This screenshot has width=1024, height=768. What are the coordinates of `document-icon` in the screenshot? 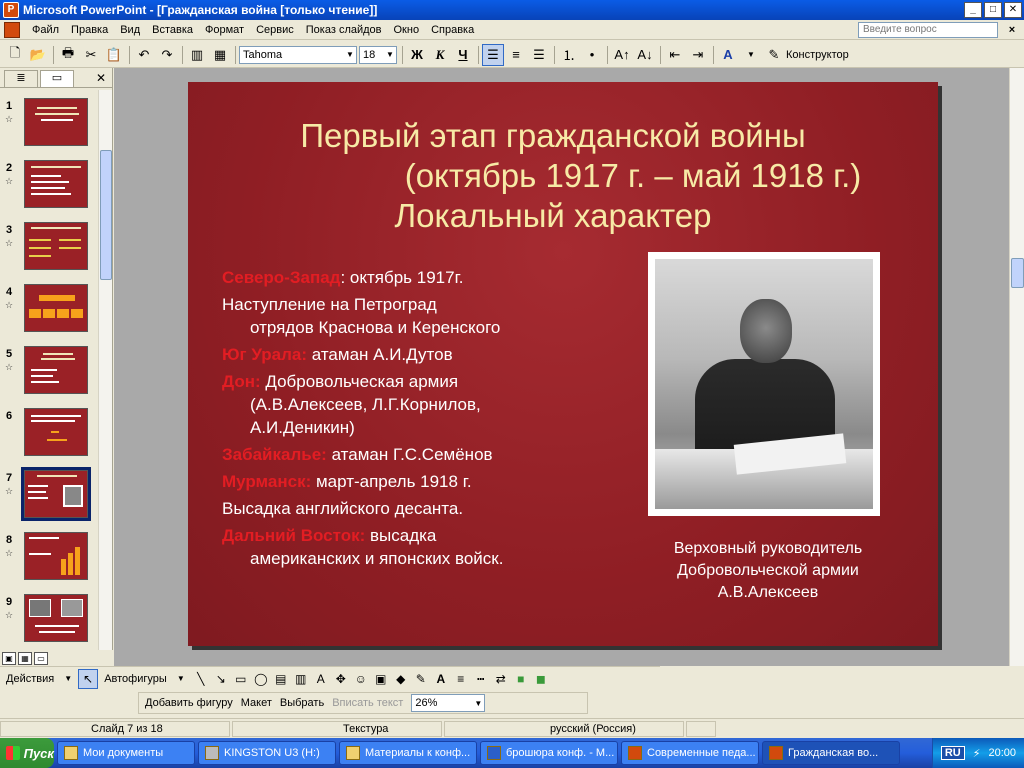 It's located at (12, 29).